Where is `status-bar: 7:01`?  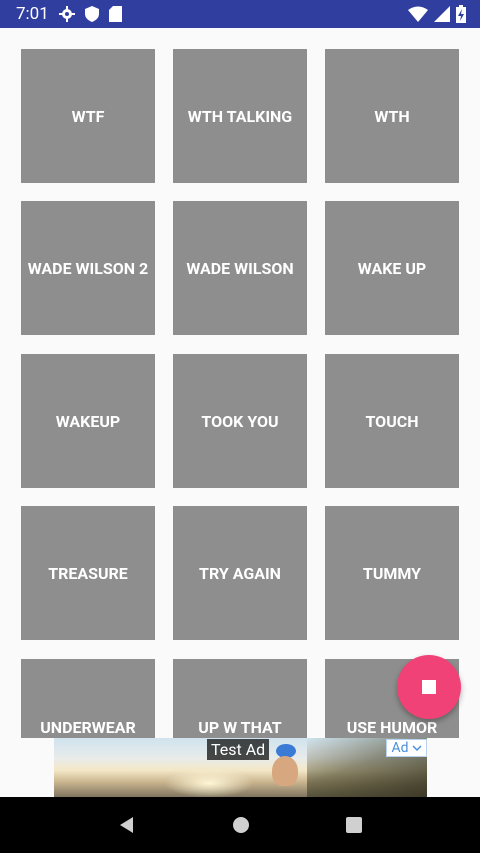
status-bar: 7:01 is located at coordinates (240, 14).